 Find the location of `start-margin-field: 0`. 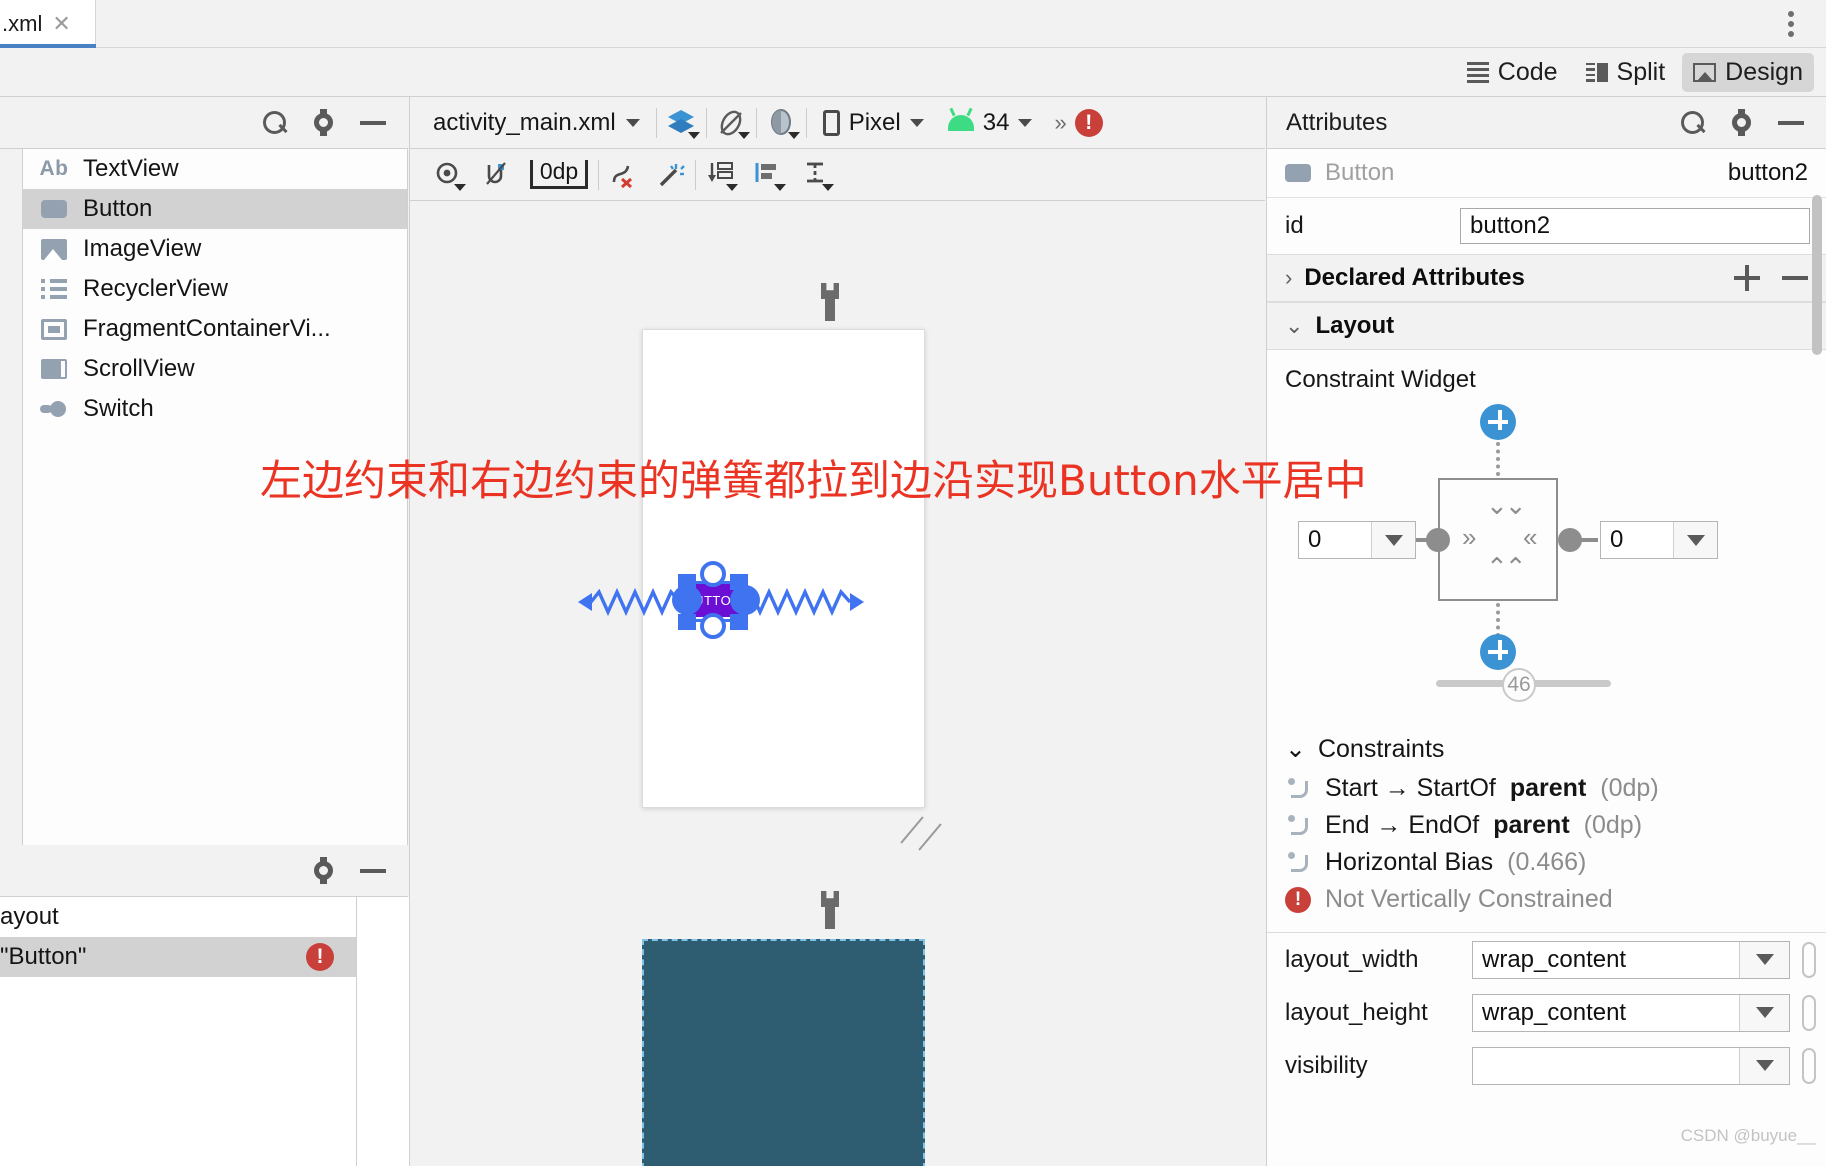

start-margin-field: 0 is located at coordinates (1357, 540).